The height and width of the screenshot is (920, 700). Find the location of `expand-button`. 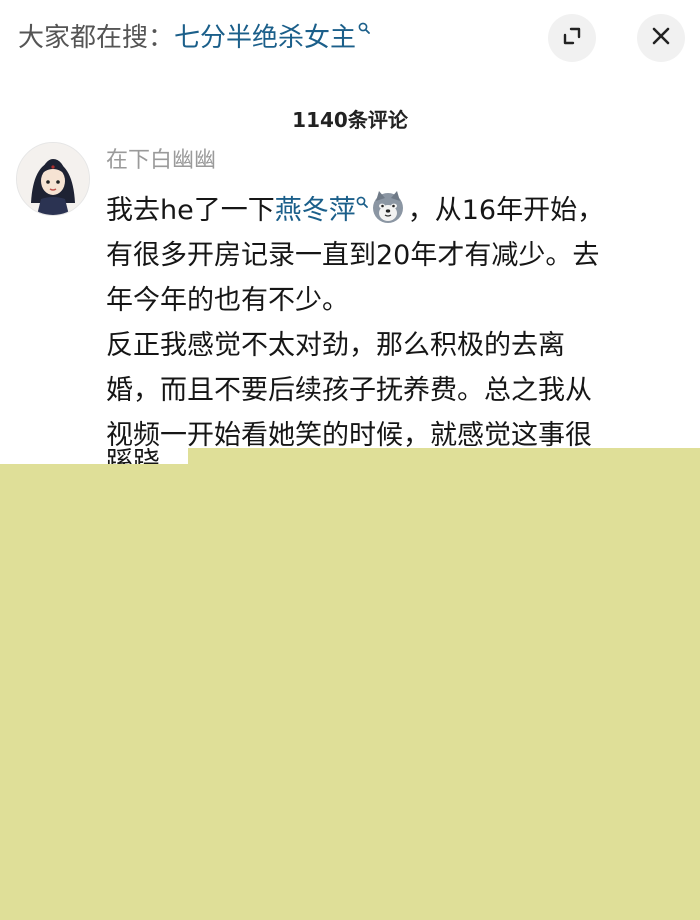

expand-button is located at coordinates (572, 38).